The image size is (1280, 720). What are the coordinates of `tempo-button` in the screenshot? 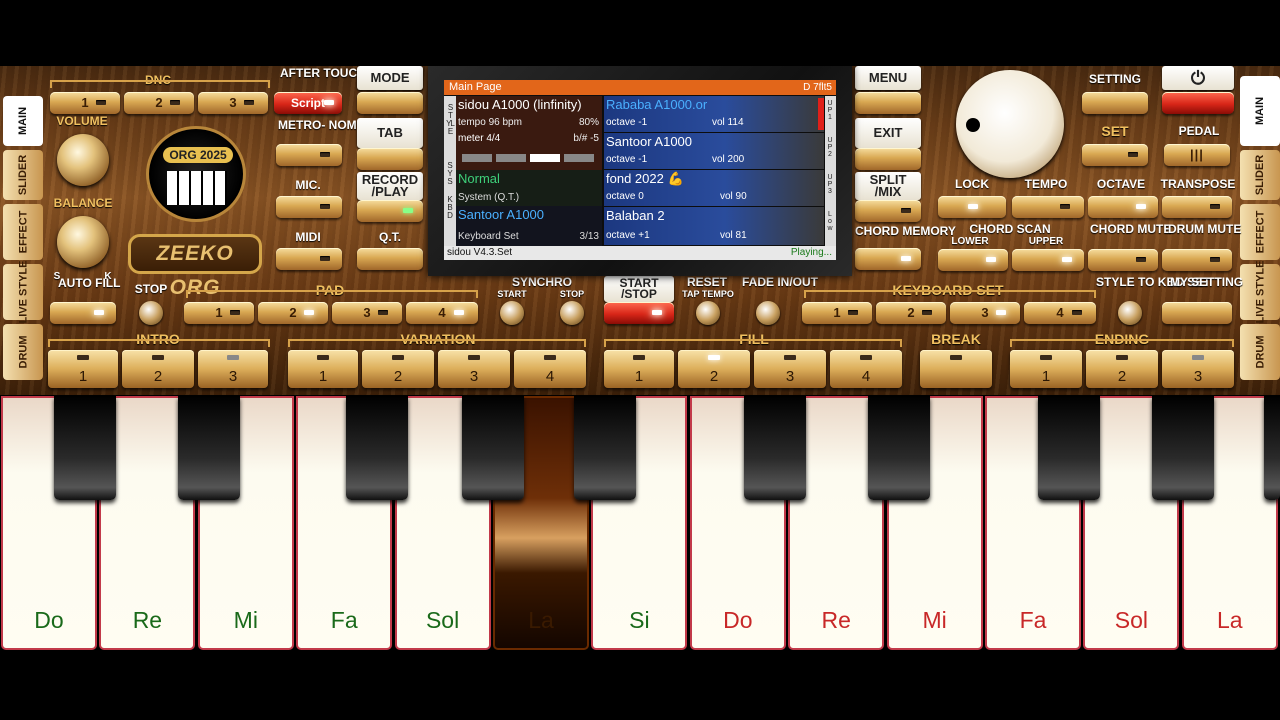 It's located at (1048, 207).